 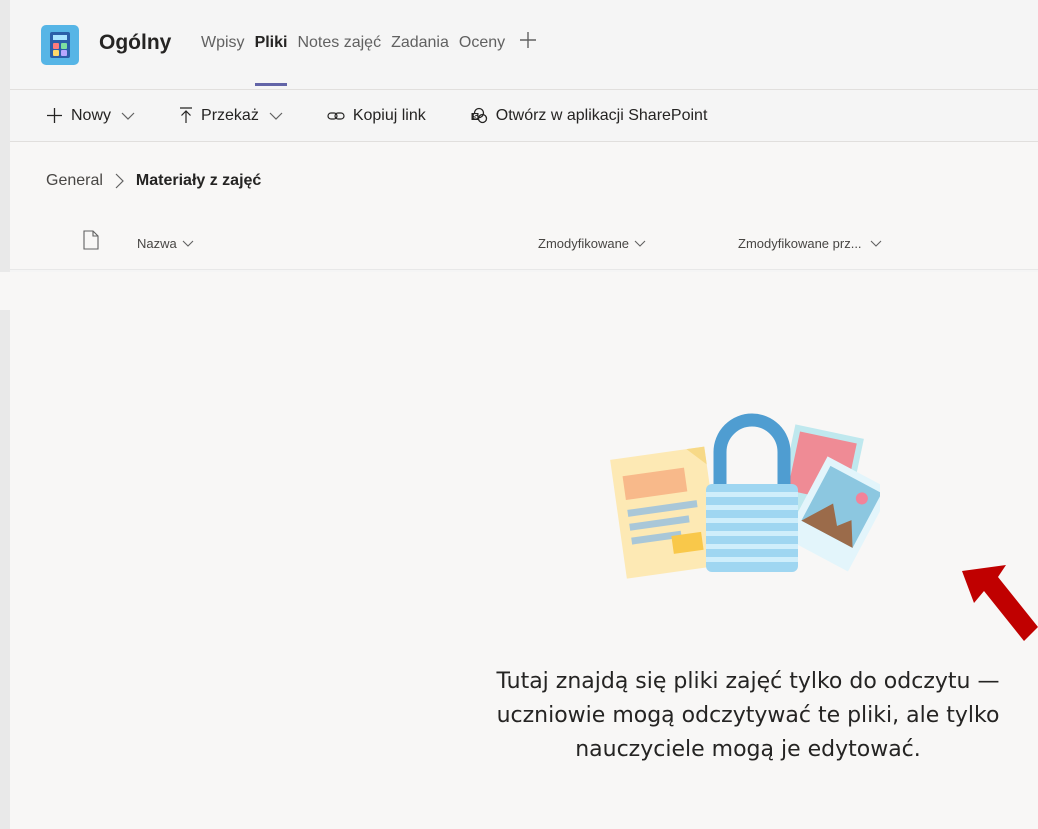 What do you see at coordinates (91, 242) in the screenshot?
I see `file-type-icon` at bounding box center [91, 242].